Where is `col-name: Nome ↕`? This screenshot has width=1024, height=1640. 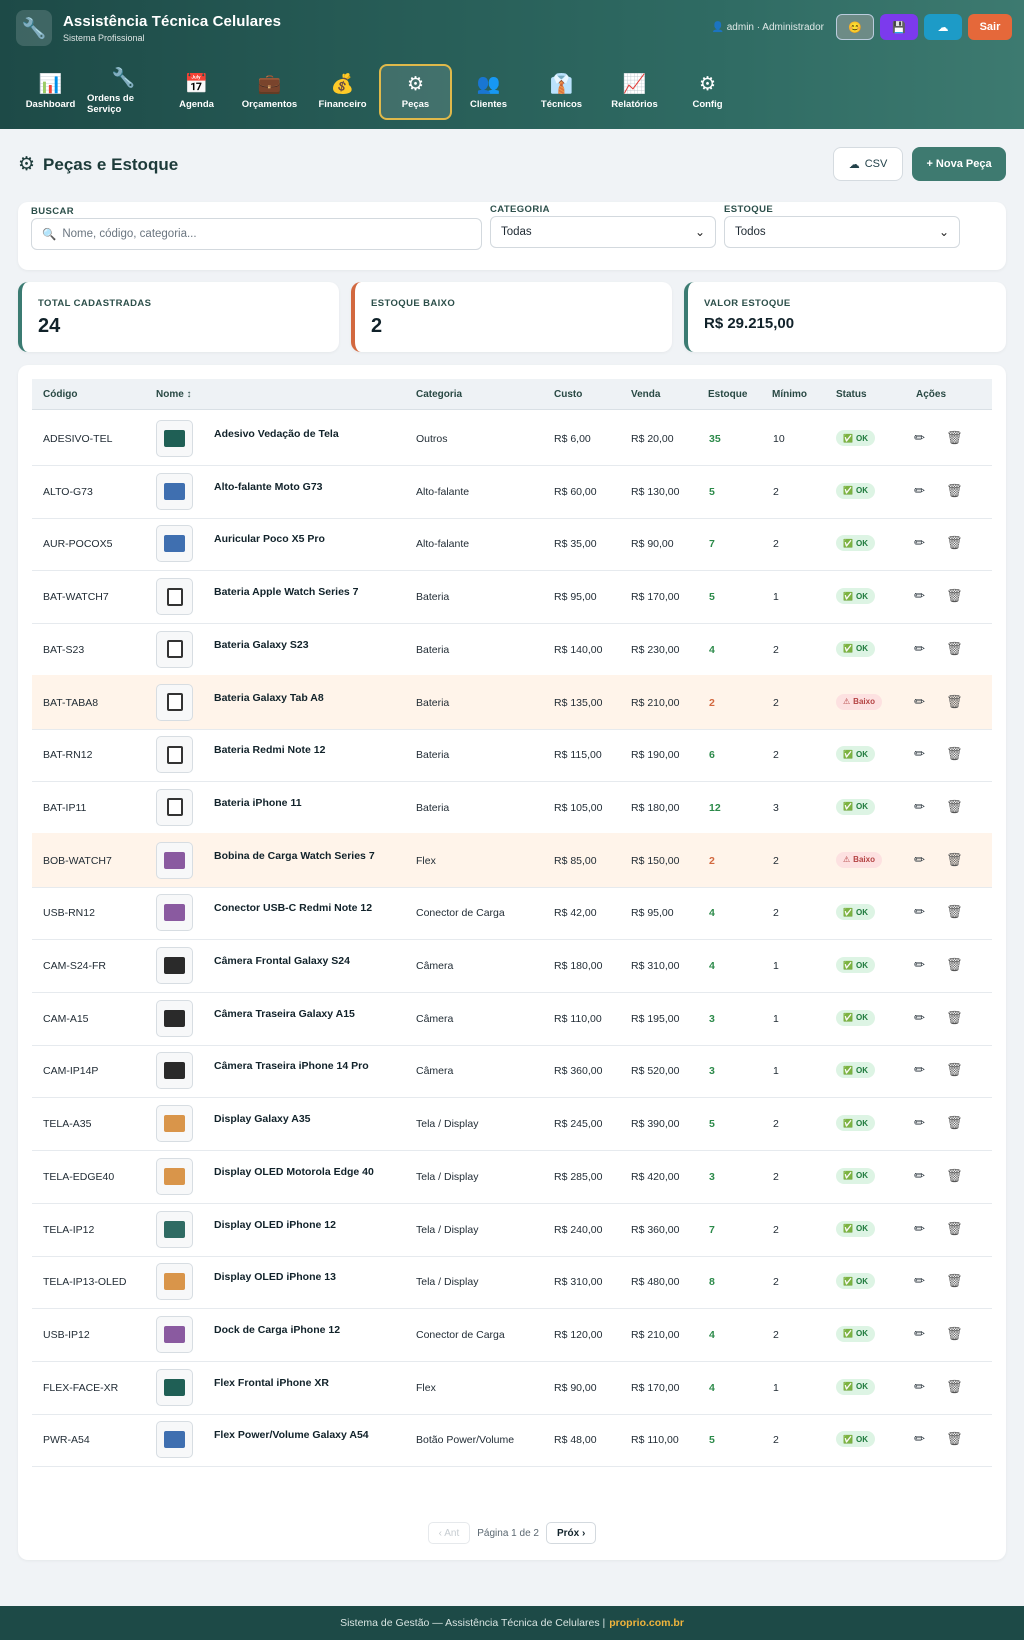 col-name: Nome ↕ is located at coordinates (174, 394).